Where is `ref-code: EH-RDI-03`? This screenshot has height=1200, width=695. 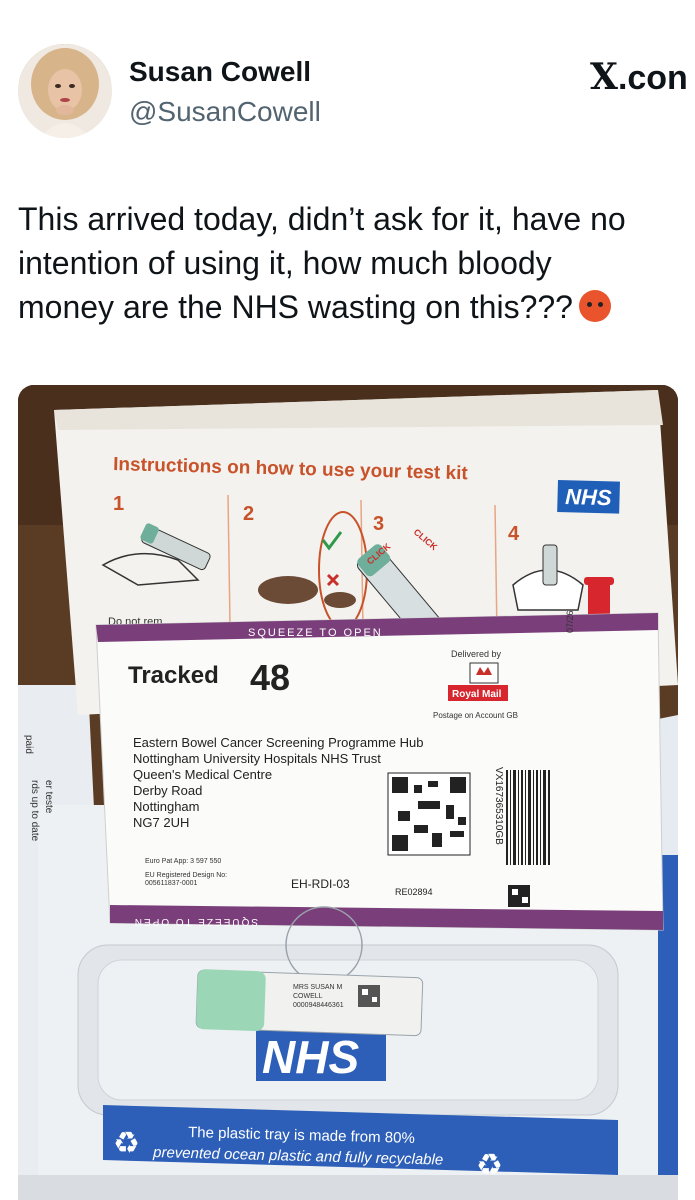
ref-code: EH-RDI-03 is located at coordinates (320, 884).